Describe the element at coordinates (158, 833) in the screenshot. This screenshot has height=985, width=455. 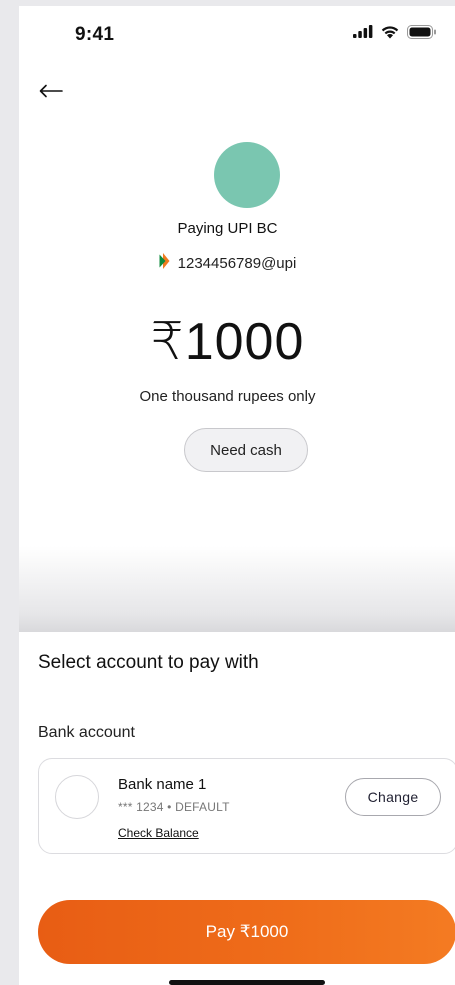
I see `check-balance-link: Check Balance` at that location.